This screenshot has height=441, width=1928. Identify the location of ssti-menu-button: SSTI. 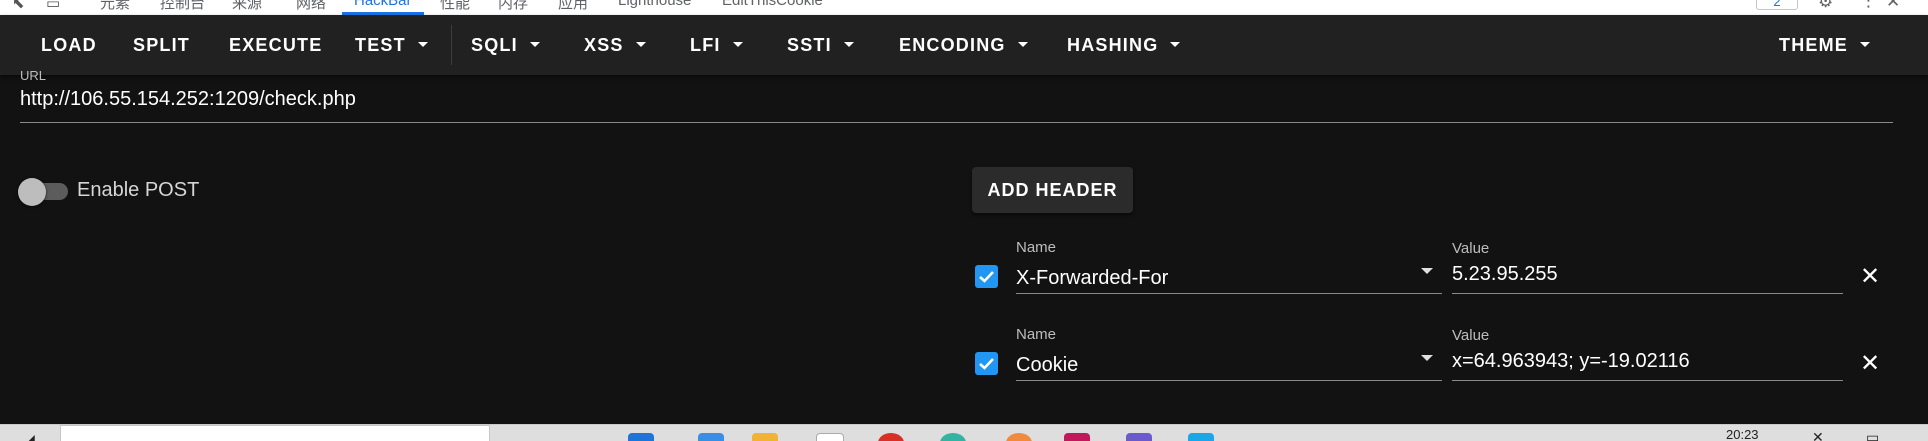
(820, 45).